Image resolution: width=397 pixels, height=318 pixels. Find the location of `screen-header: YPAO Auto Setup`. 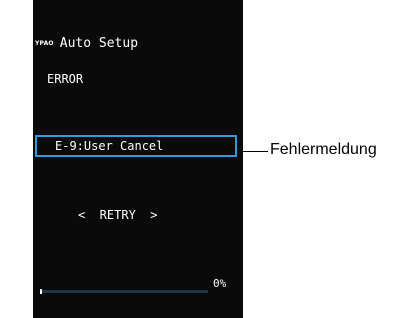

screen-header: YPAO Auto Setup is located at coordinates (85, 43).